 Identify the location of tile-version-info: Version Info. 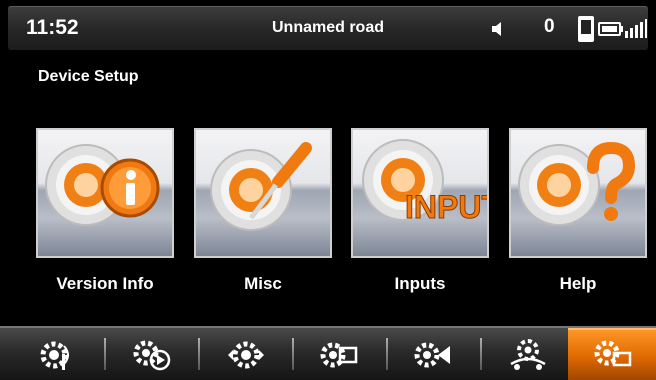
(106, 215).